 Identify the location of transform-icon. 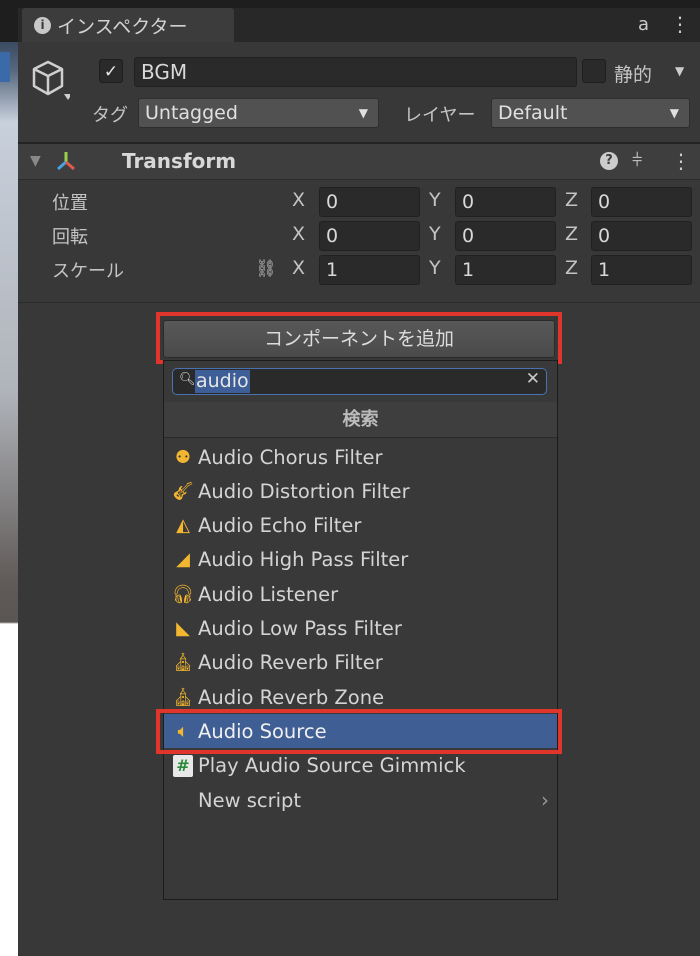
(66, 161).